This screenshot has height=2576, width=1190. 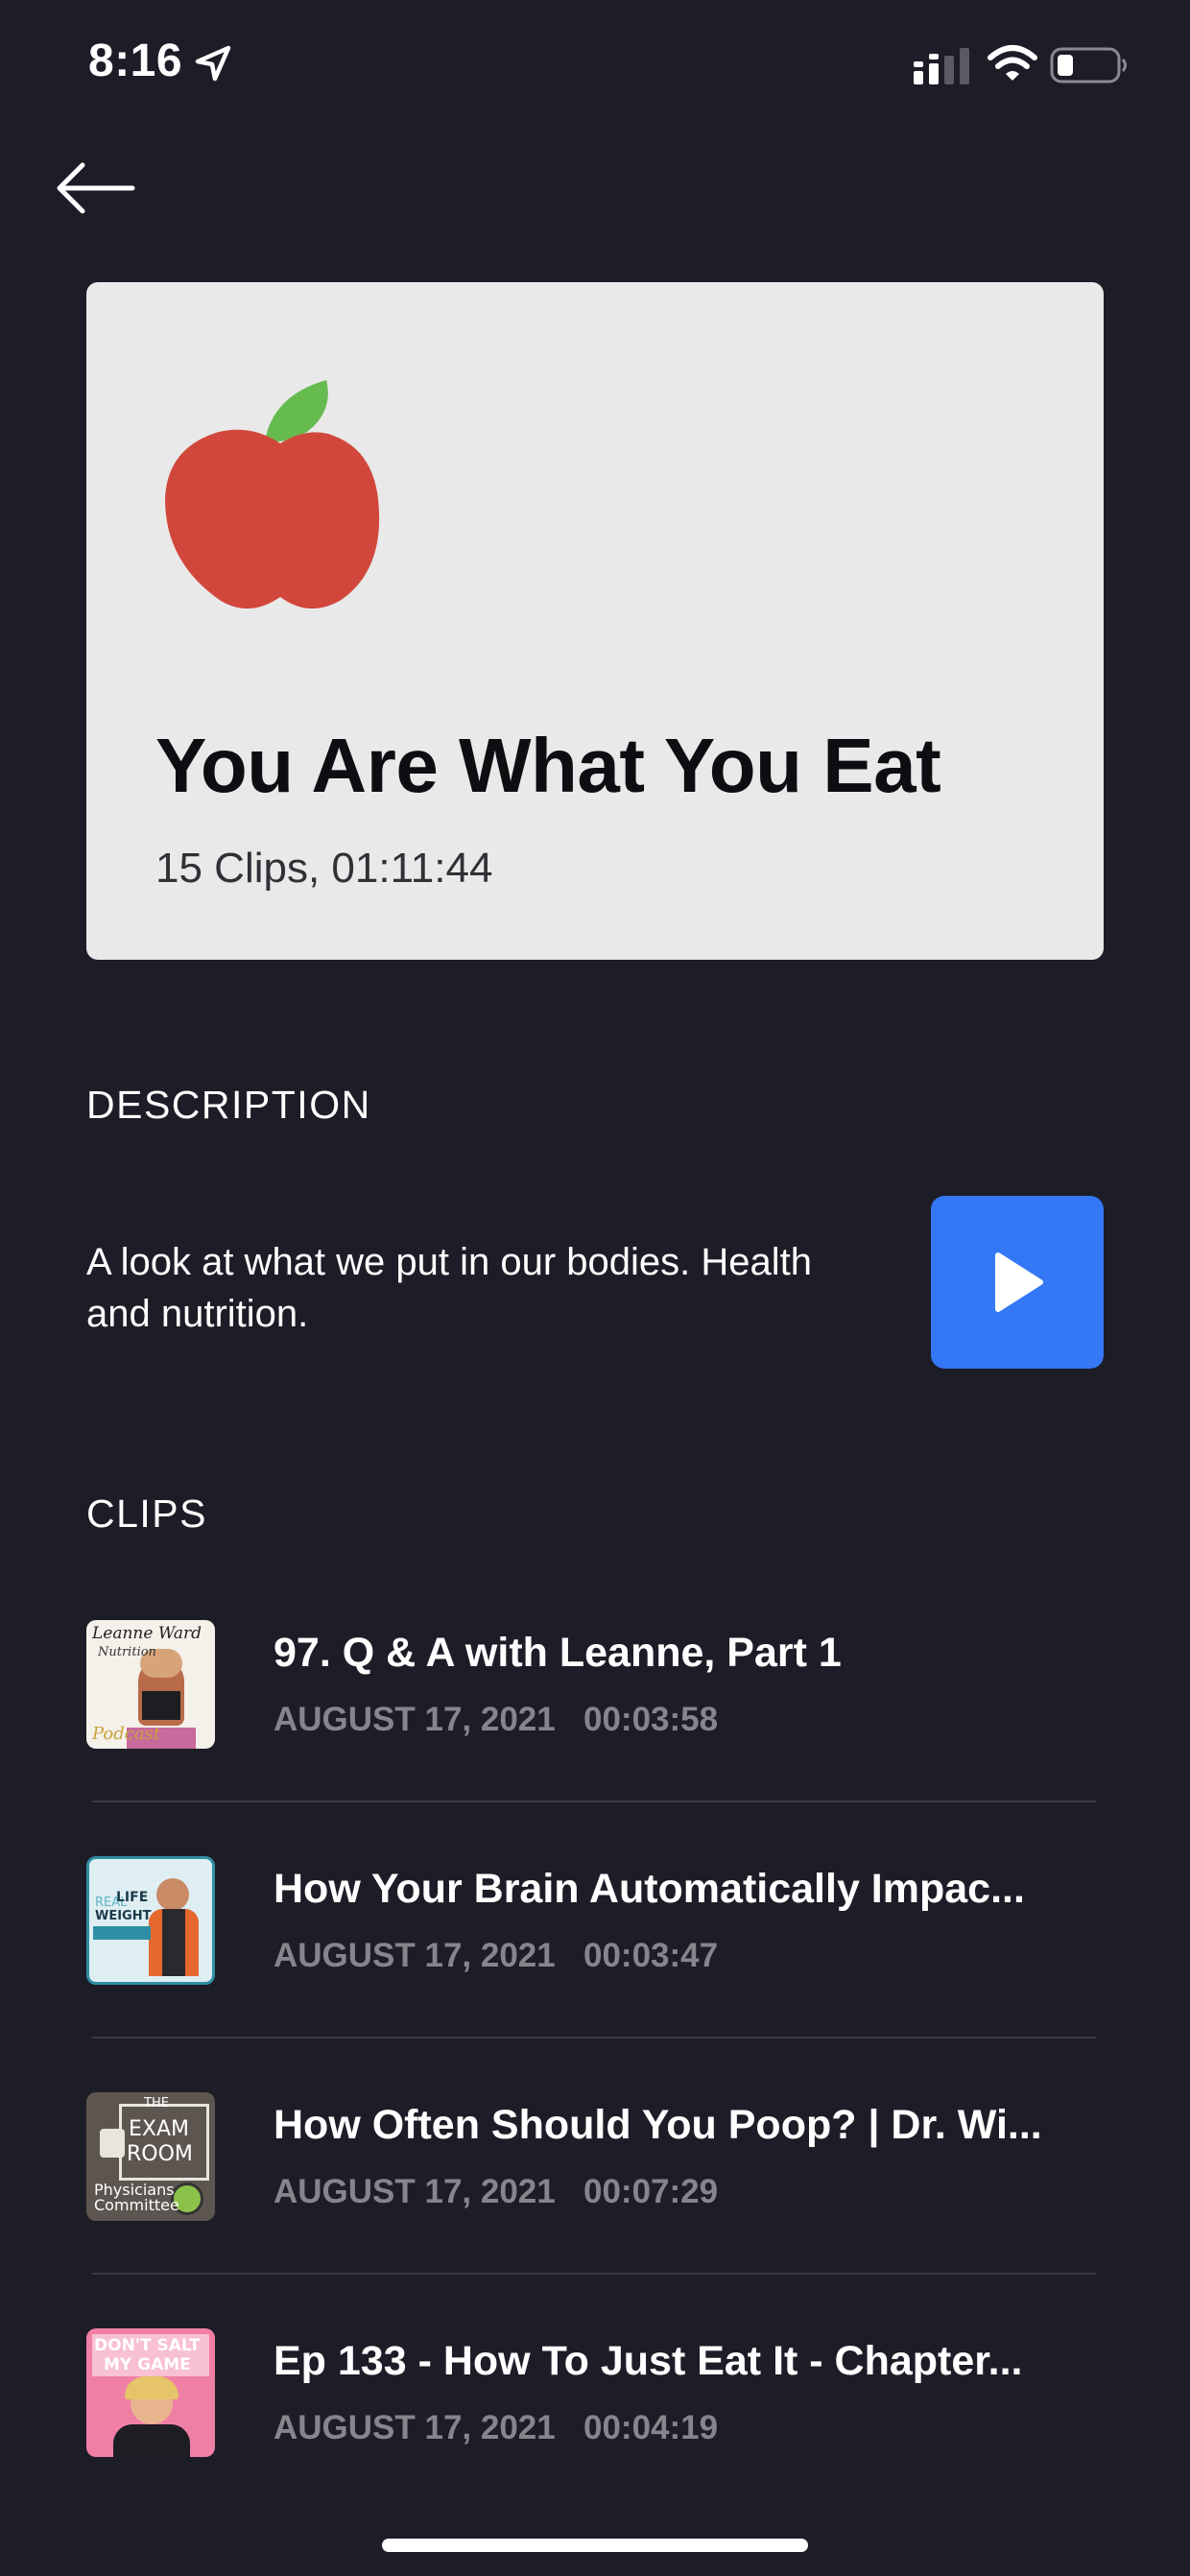 I want to click on clip-duration: 00:03:47, so click(x=651, y=1955).